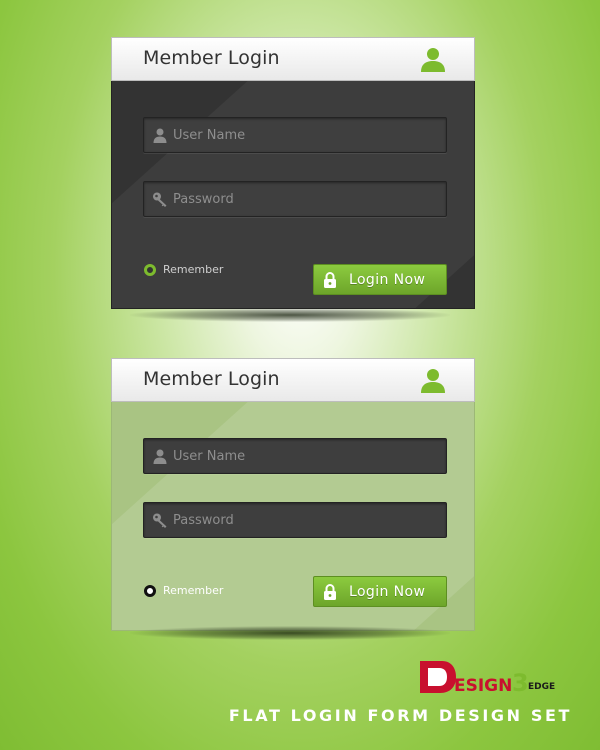 This screenshot has height=750, width=600. I want to click on design3edge-logo: ESIGN 3 EDGE, so click(487, 679).